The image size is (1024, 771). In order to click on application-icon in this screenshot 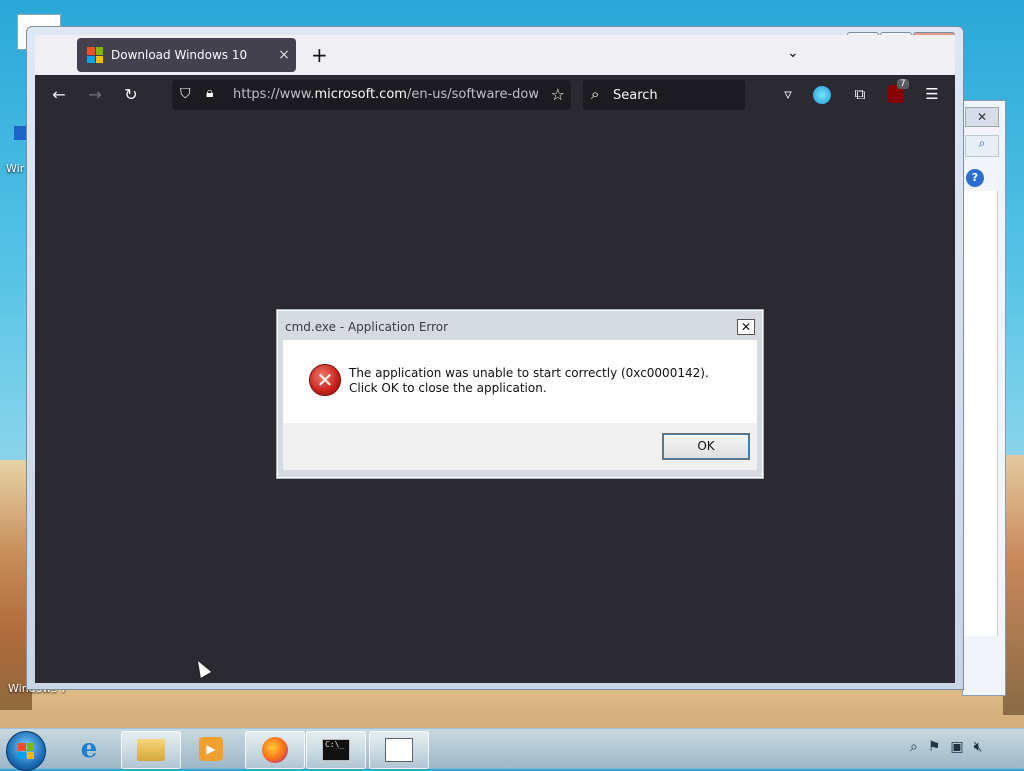, I will do `click(399, 750)`.